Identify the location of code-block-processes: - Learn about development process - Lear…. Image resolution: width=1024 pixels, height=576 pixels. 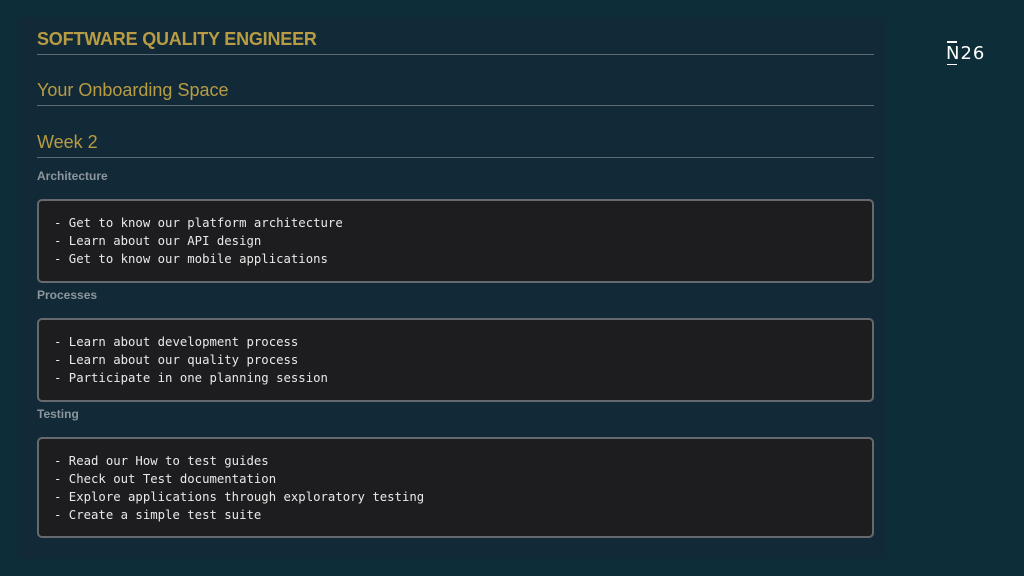
(455, 360).